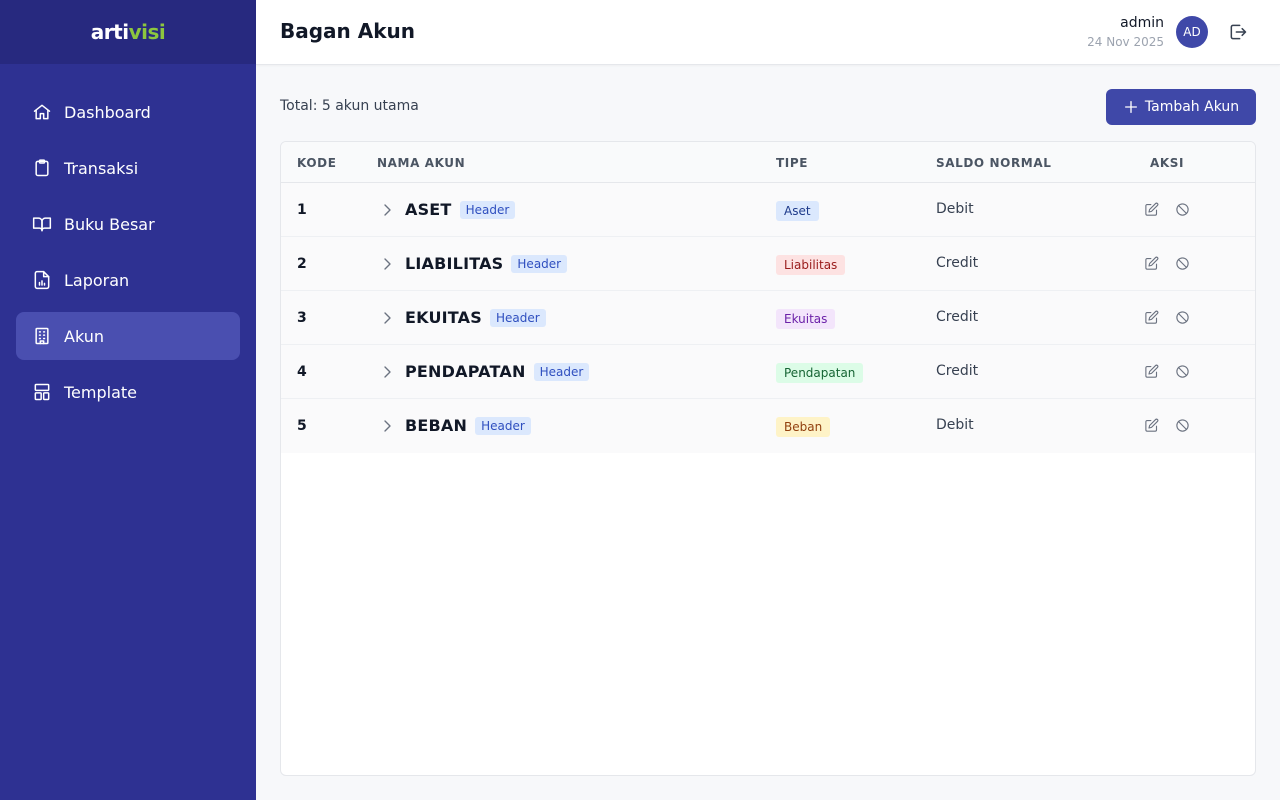 This screenshot has width=1280, height=800. What do you see at coordinates (97, 280) in the screenshot?
I see `sidebar-item-label: Laporan` at bounding box center [97, 280].